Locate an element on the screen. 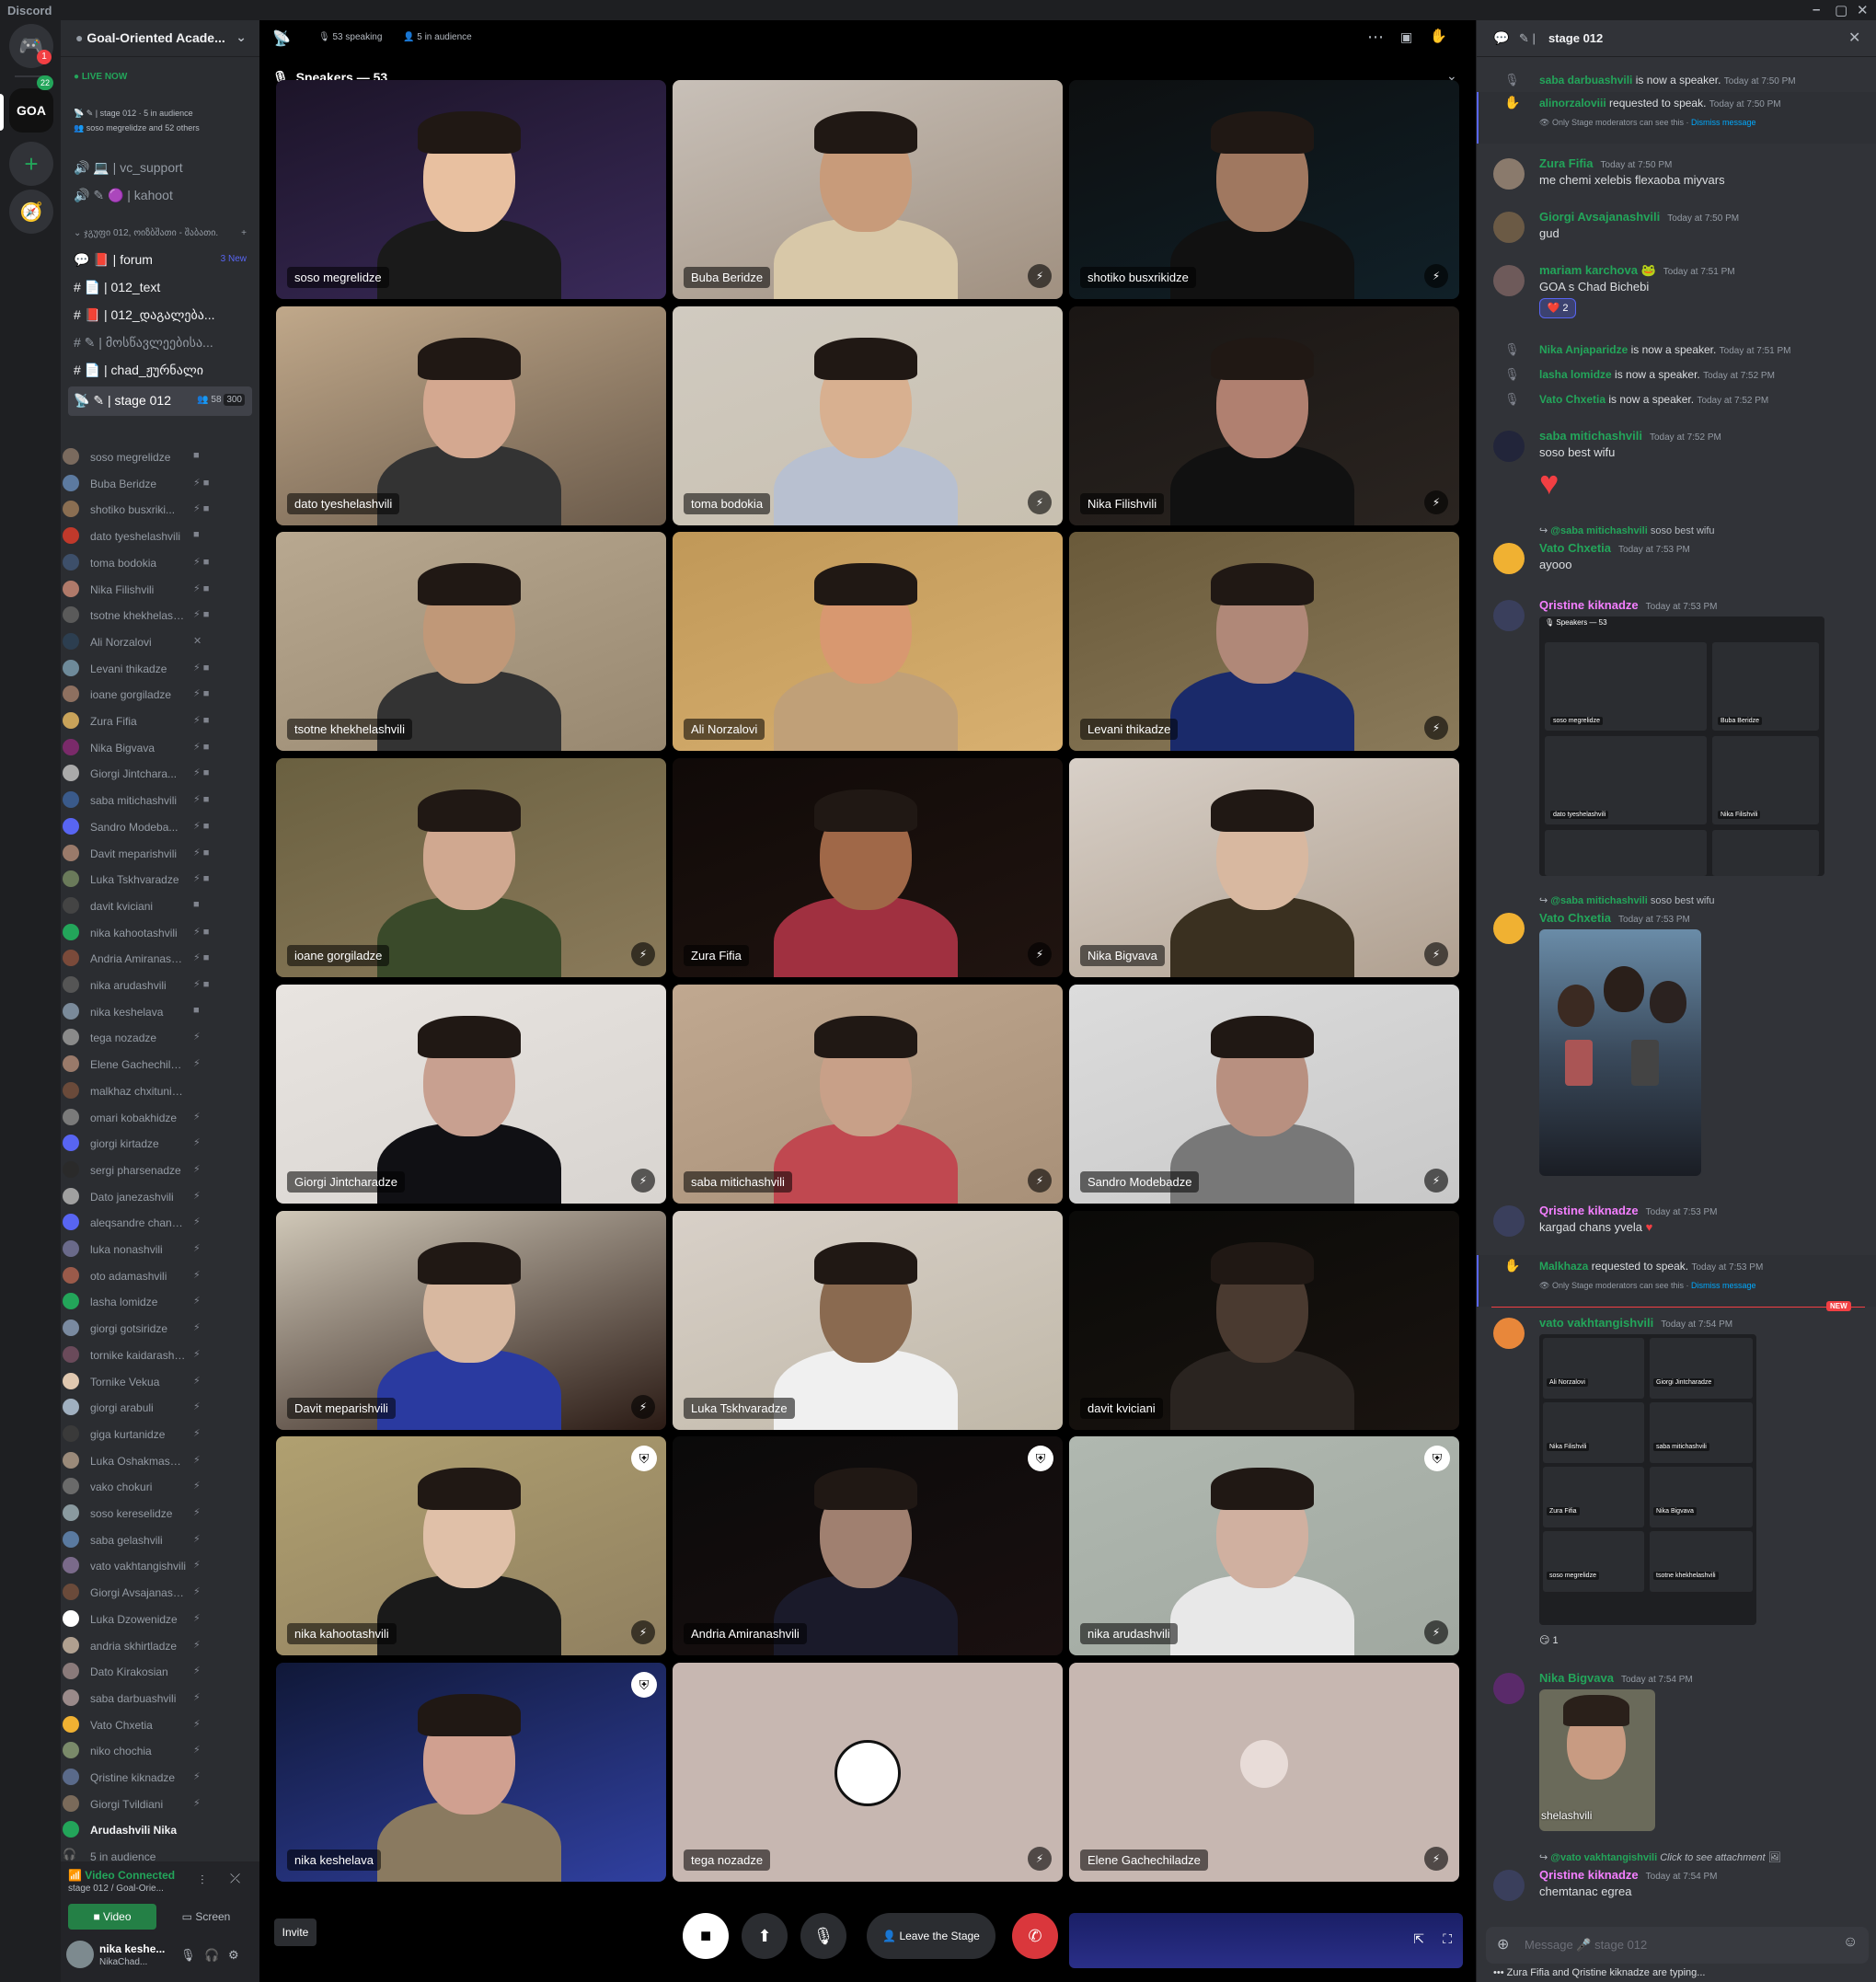 The height and width of the screenshot is (1982, 1876). disconnect-call-button: ✆ is located at coordinates (1035, 1936).